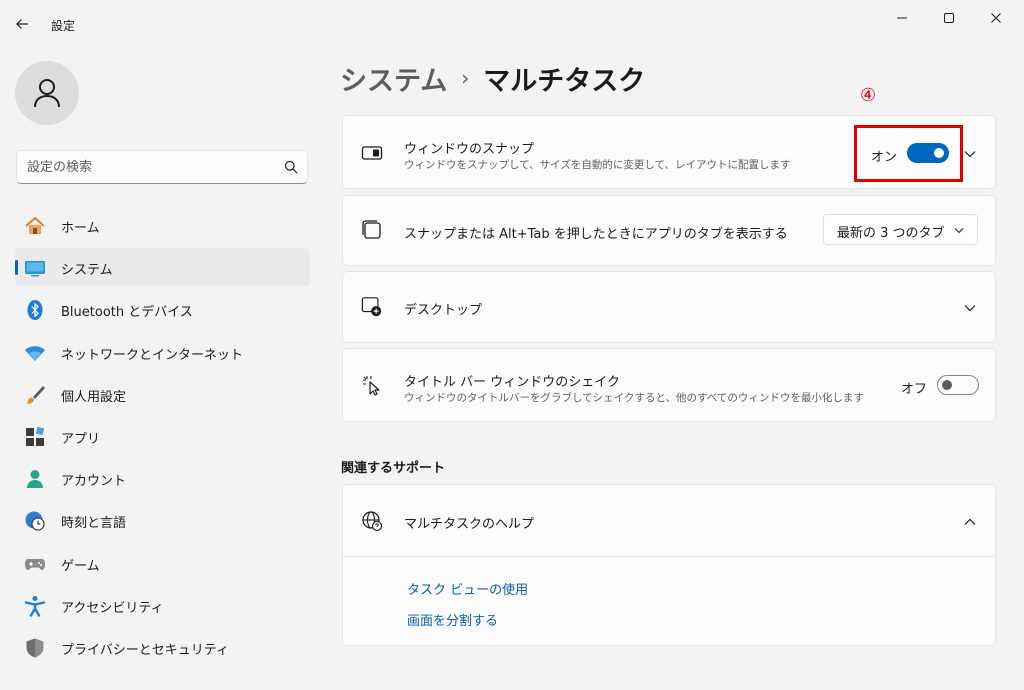 The image size is (1024, 690). Describe the element at coordinates (393, 468) in the screenshot. I see `support-section-title: 関連するサポート` at that location.